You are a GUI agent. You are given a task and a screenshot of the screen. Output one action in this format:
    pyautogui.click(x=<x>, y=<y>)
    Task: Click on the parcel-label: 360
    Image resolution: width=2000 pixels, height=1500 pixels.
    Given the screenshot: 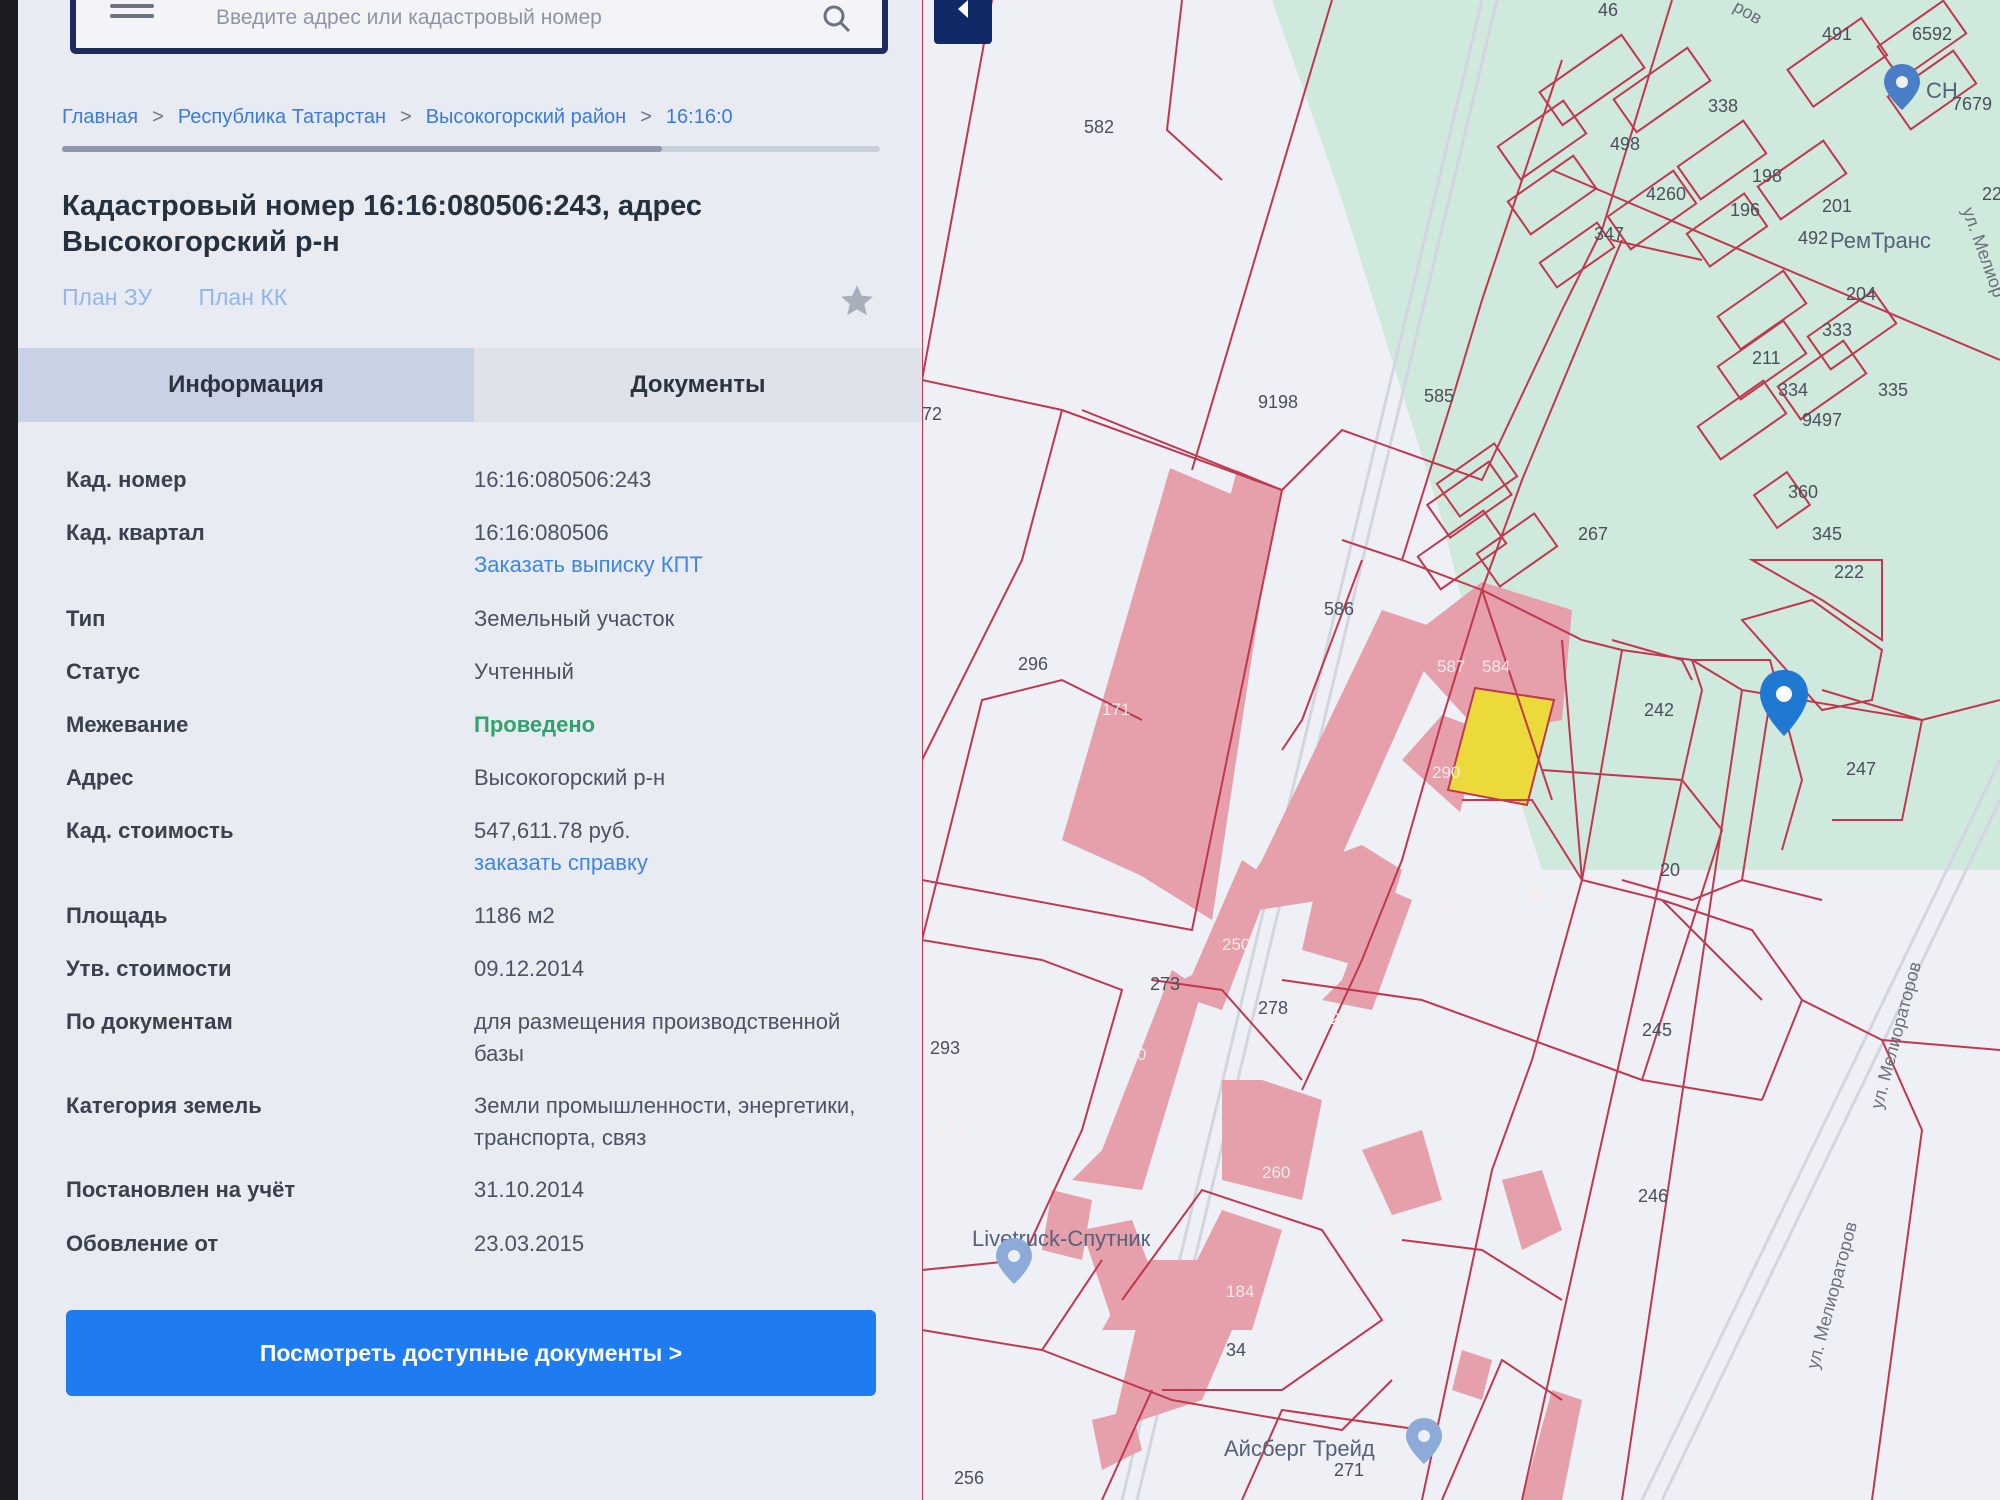 What is the action you would take?
    pyautogui.click(x=1803, y=492)
    